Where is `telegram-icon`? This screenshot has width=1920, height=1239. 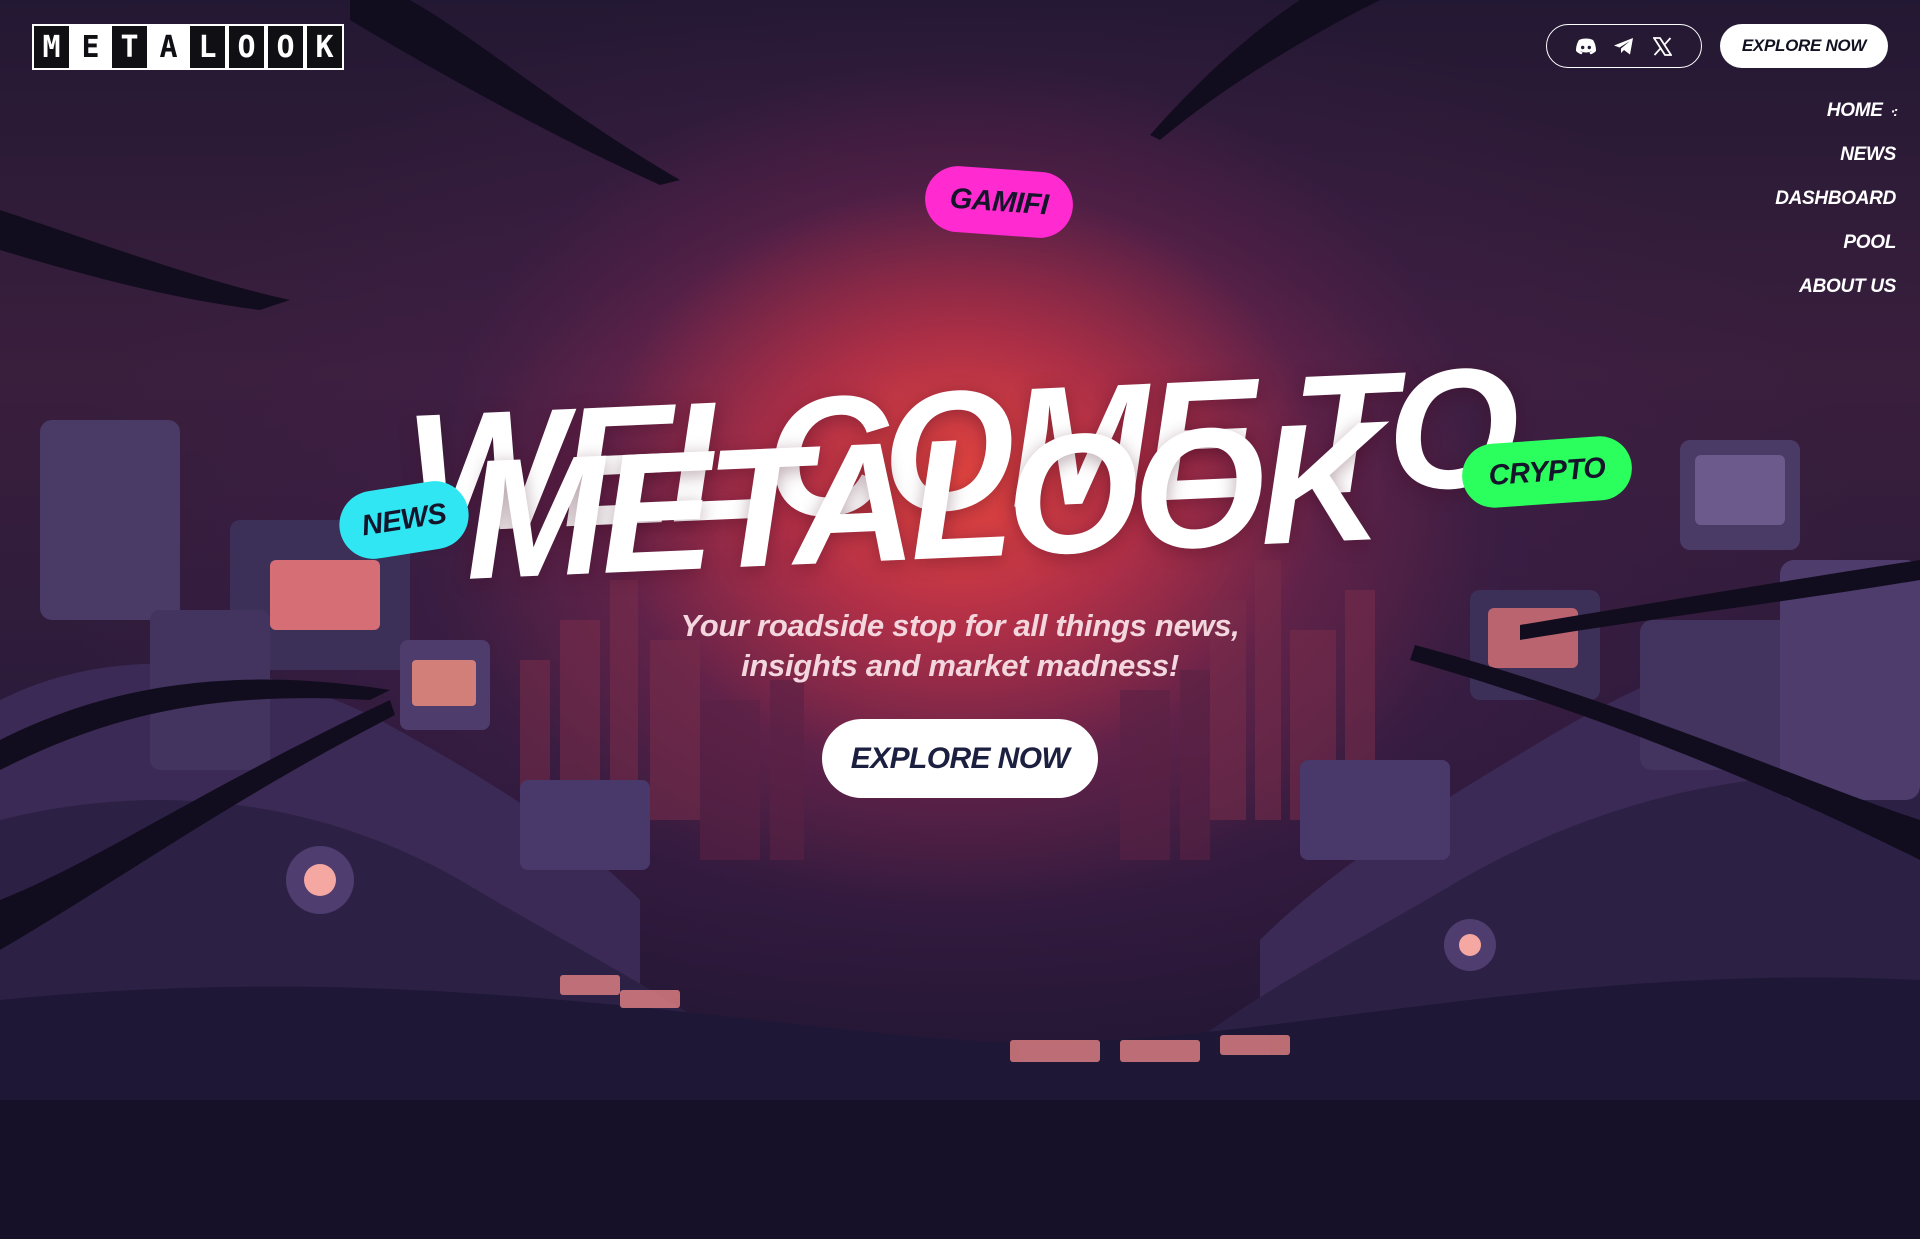
telegram-icon is located at coordinates (1624, 46).